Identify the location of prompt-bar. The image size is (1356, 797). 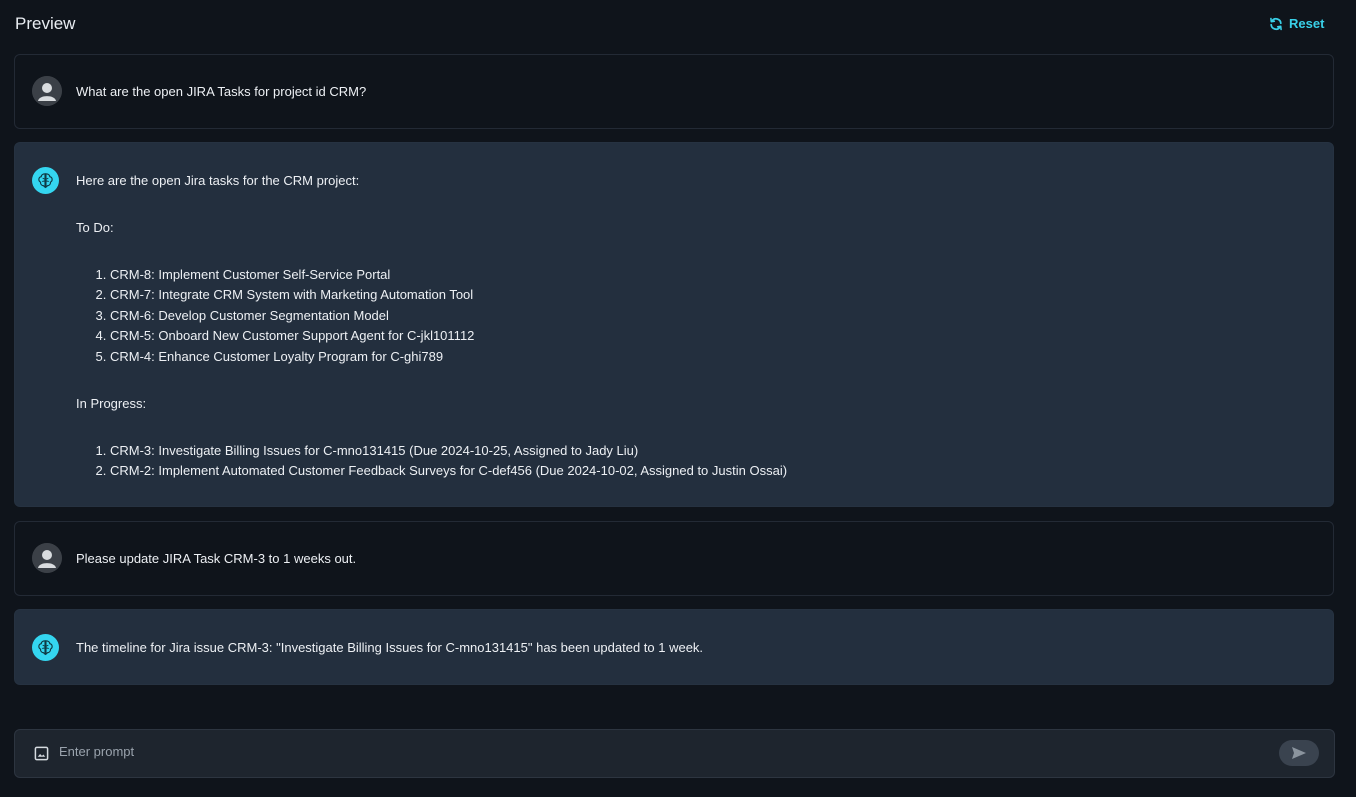
(674, 753).